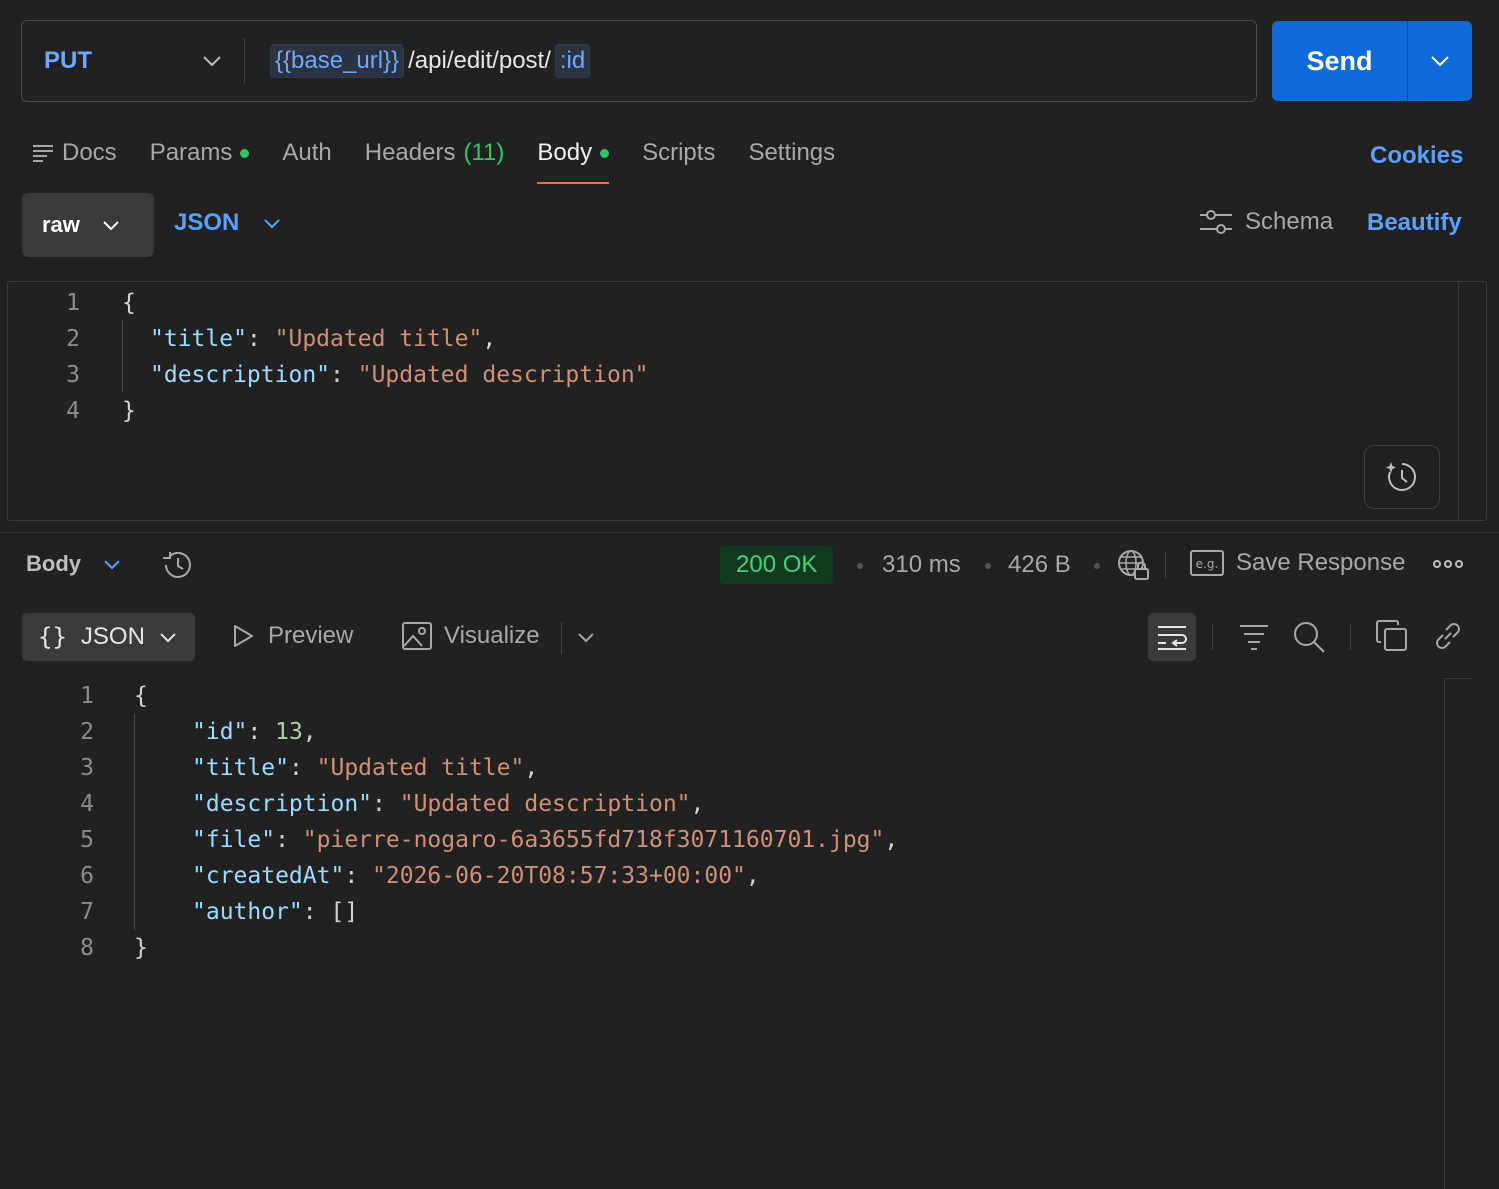 This screenshot has height=1189, width=1499. I want to click on code-line: "description": "Updated description", so click(399, 375).